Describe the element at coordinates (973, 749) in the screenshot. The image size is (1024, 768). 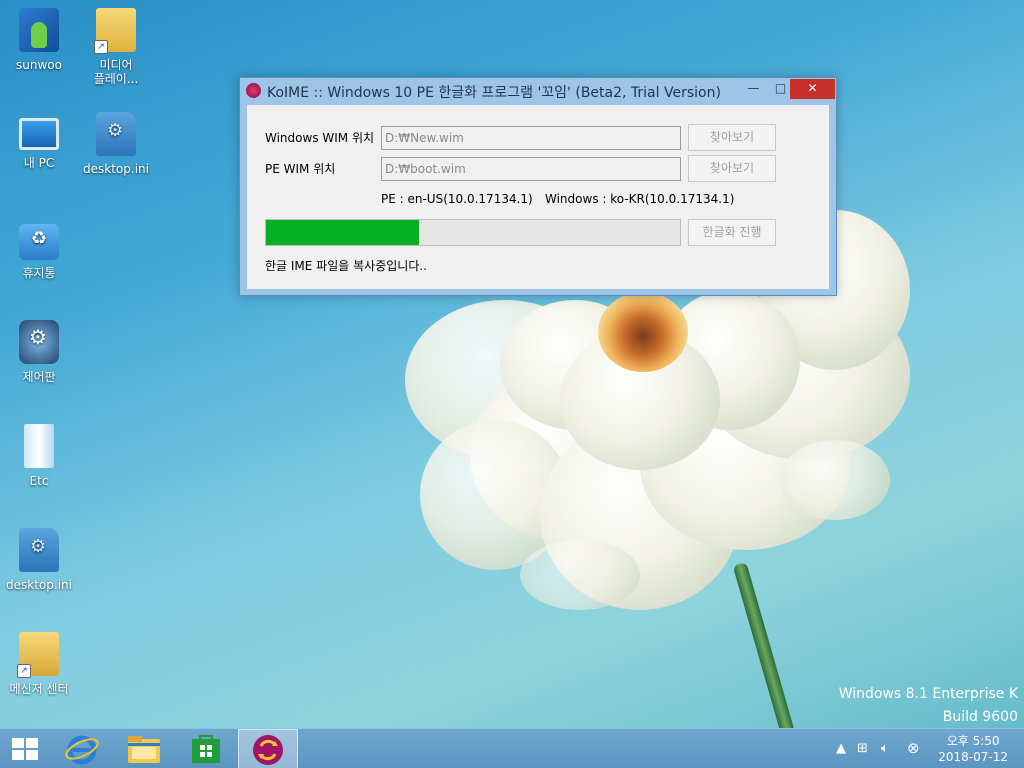
I see `taskbar-clock: 오후 5:50 2018-07-12` at that location.